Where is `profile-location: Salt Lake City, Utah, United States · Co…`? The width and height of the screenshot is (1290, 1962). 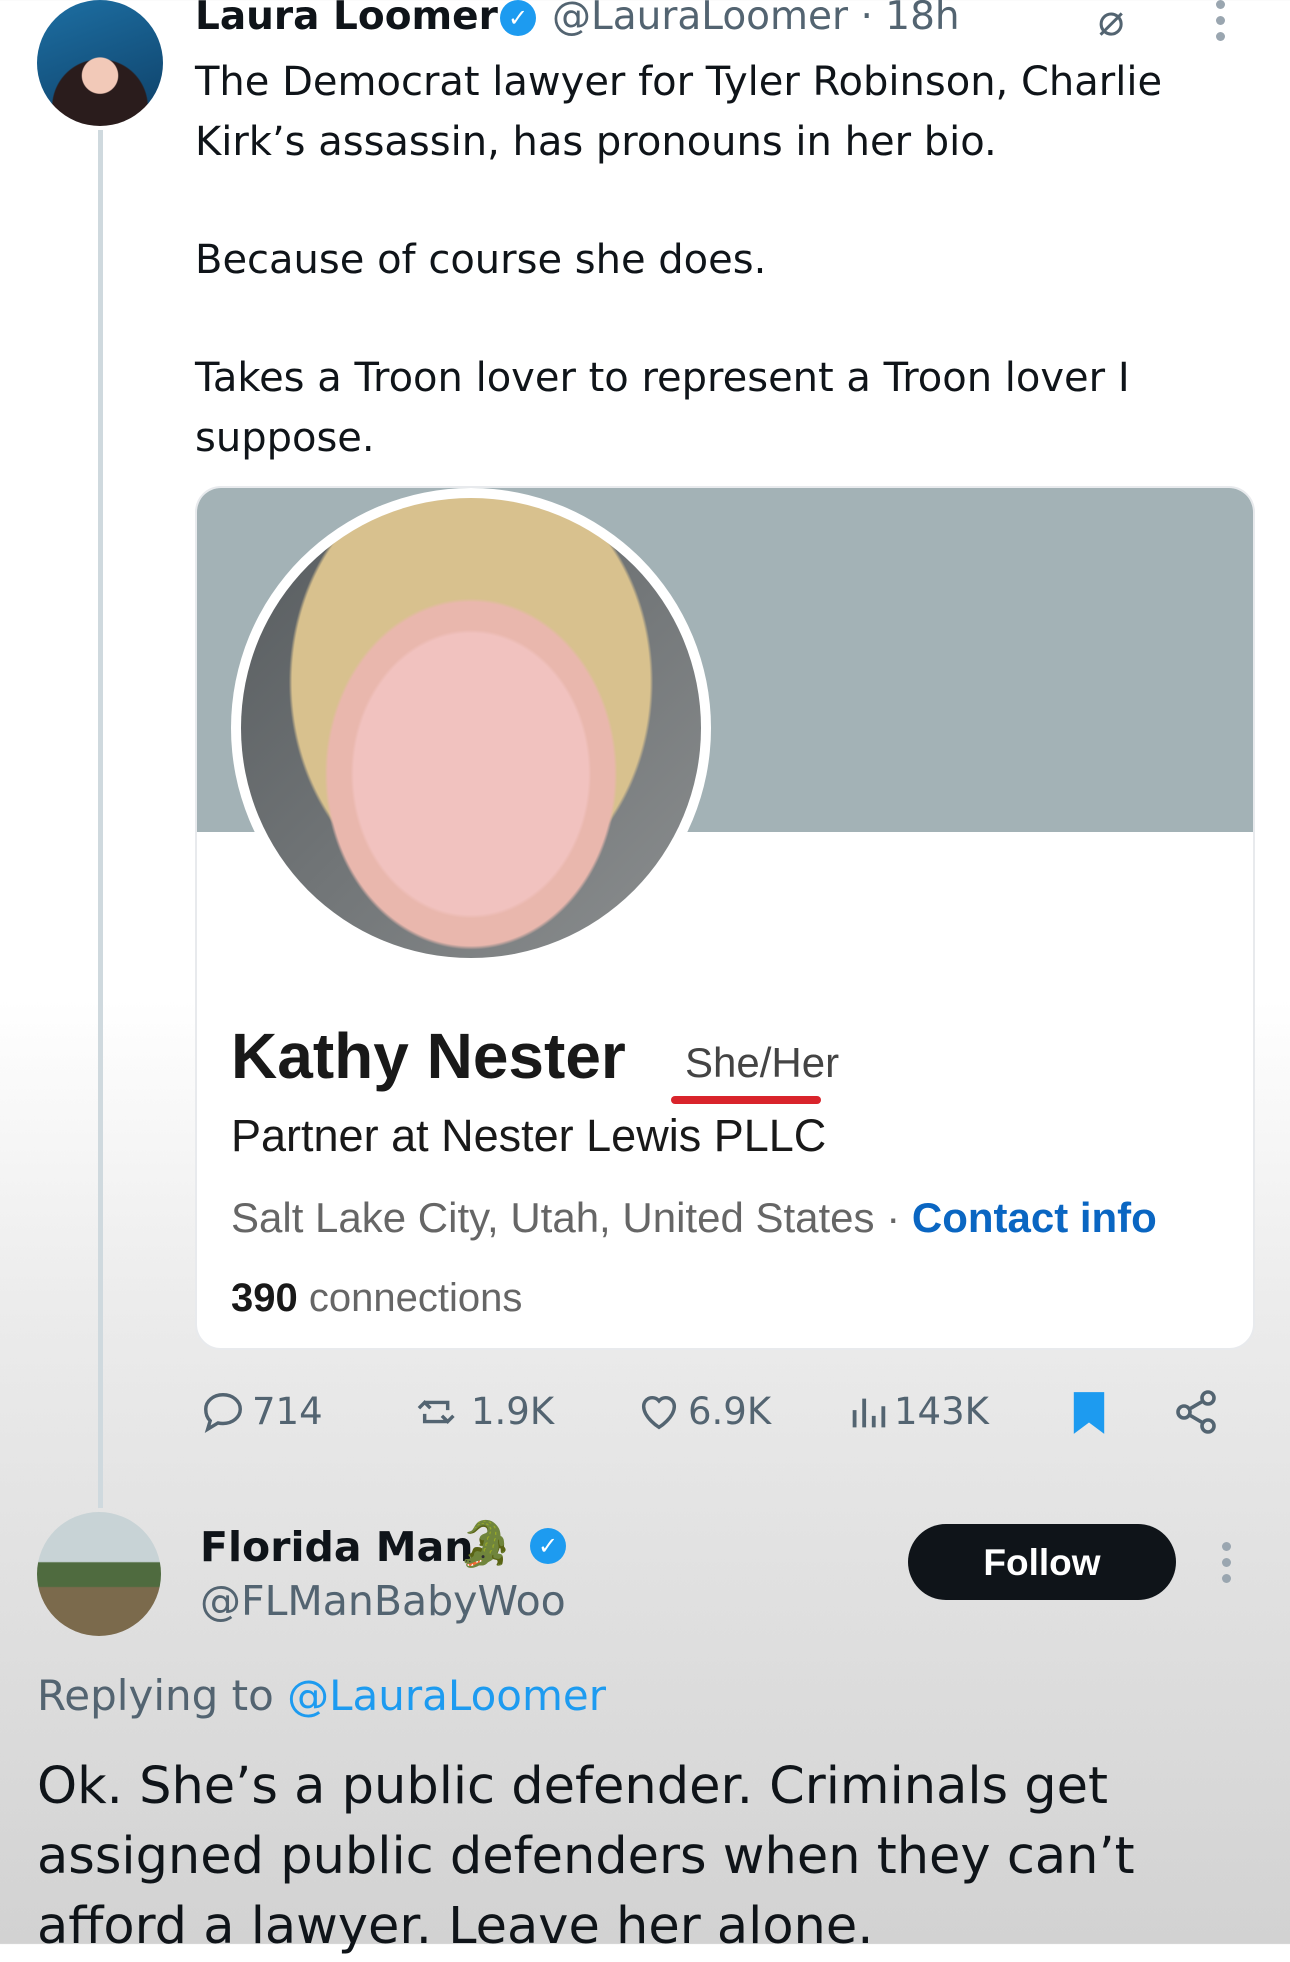
profile-location: Salt Lake City, Utah, United States · Co… is located at coordinates (694, 1218).